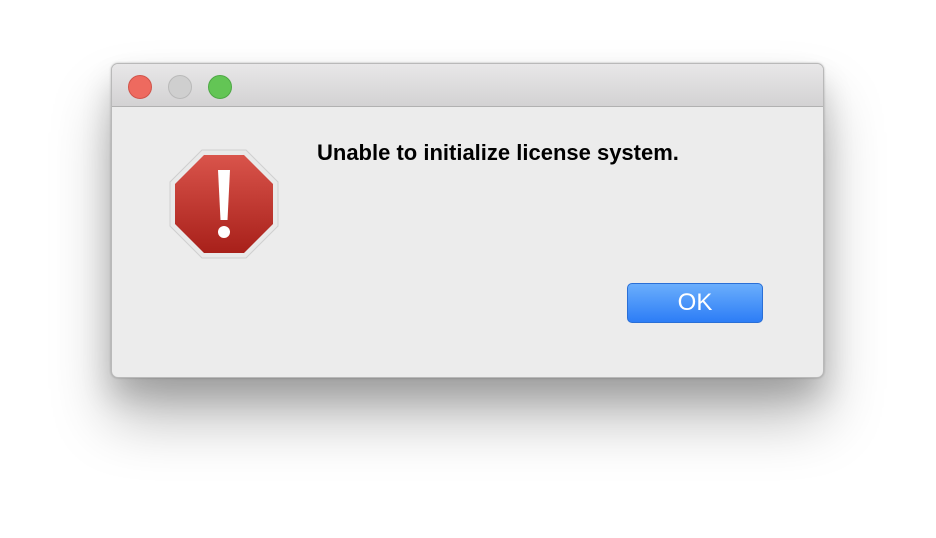 This screenshot has width=936, height=538. I want to click on title-bar, so click(467, 85).